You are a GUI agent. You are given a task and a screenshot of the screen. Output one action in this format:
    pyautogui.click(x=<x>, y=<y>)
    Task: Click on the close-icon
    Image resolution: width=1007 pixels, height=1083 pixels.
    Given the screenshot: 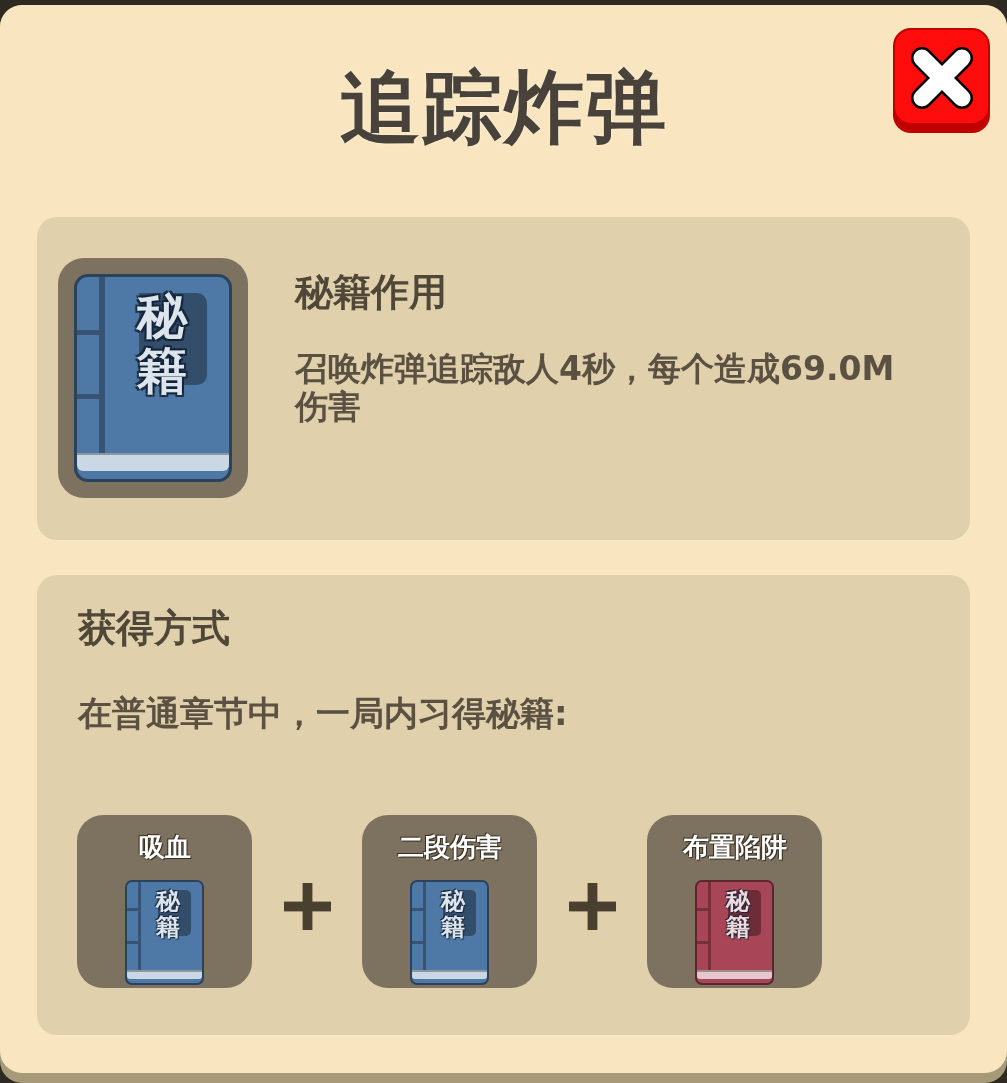 What is the action you would take?
    pyautogui.click(x=941, y=77)
    